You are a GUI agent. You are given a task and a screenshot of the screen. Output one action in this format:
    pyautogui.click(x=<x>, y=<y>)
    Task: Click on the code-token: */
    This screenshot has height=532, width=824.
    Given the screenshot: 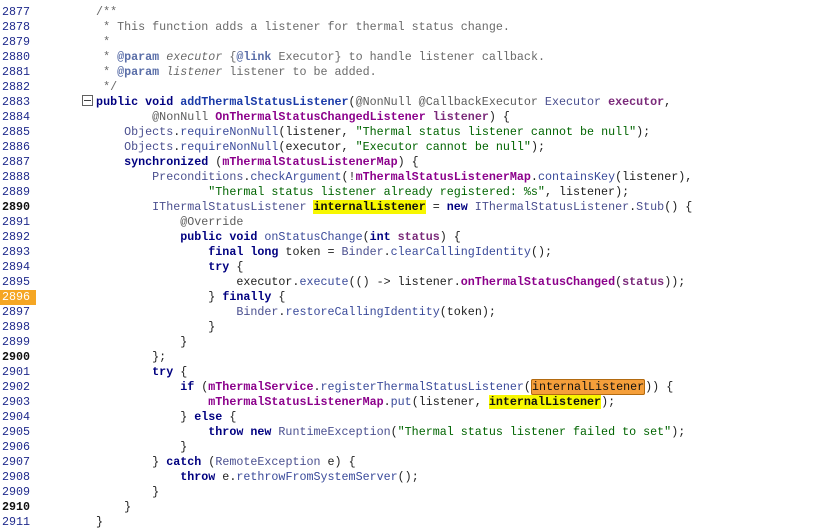 What is the action you would take?
    pyautogui.click(x=93, y=87)
    